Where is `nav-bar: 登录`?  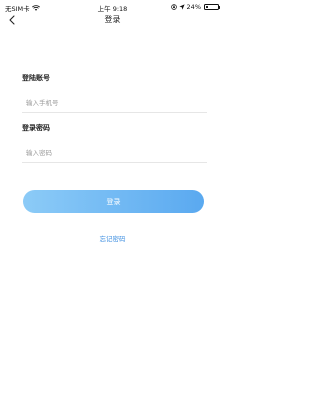 nav-bar: 登录 is located at coordinates (112, 19).